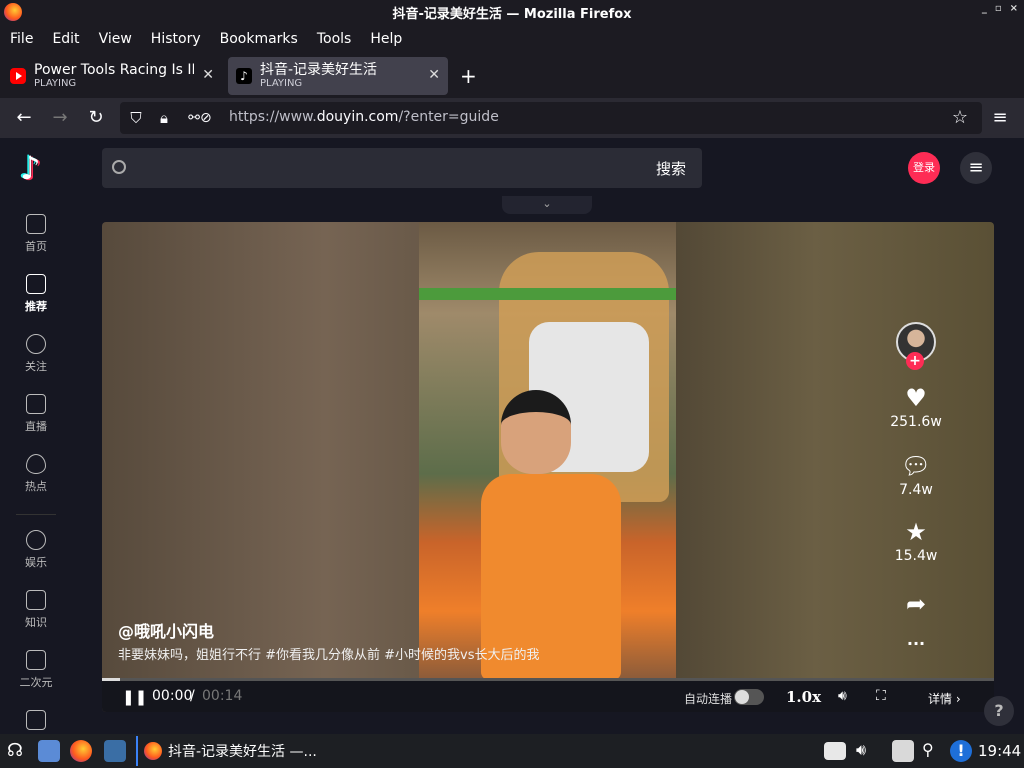  Describe the element at coordinates (259, 39) in the screenshot. I see `menu-bookmarks: Bookmarks` at that location.